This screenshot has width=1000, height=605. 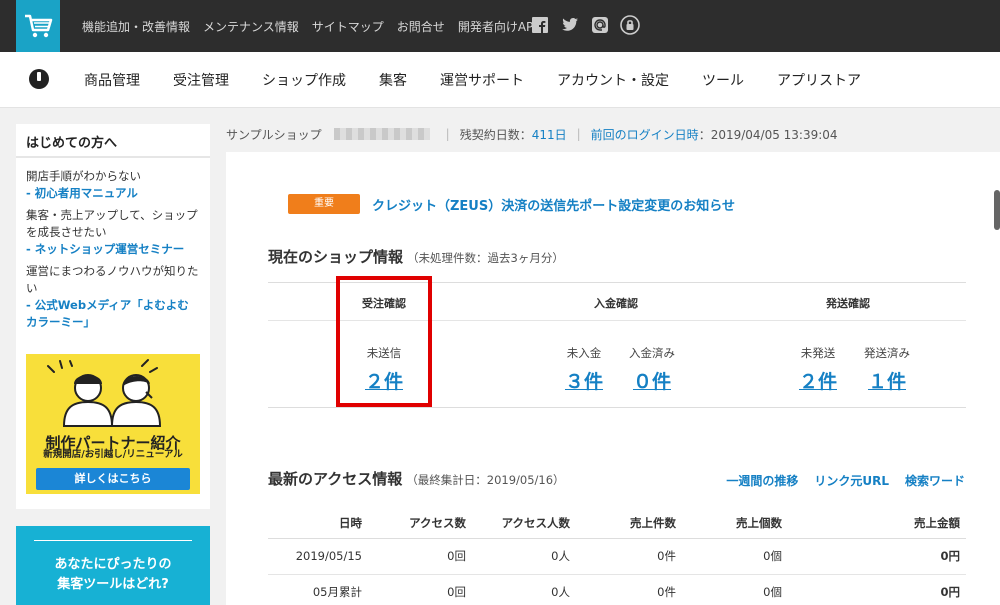 I want to click on important-notice: 重要 クレジット（ZEUS）決済の送信先ポート設定変更のお知らせ, so click(x=511, y=204).